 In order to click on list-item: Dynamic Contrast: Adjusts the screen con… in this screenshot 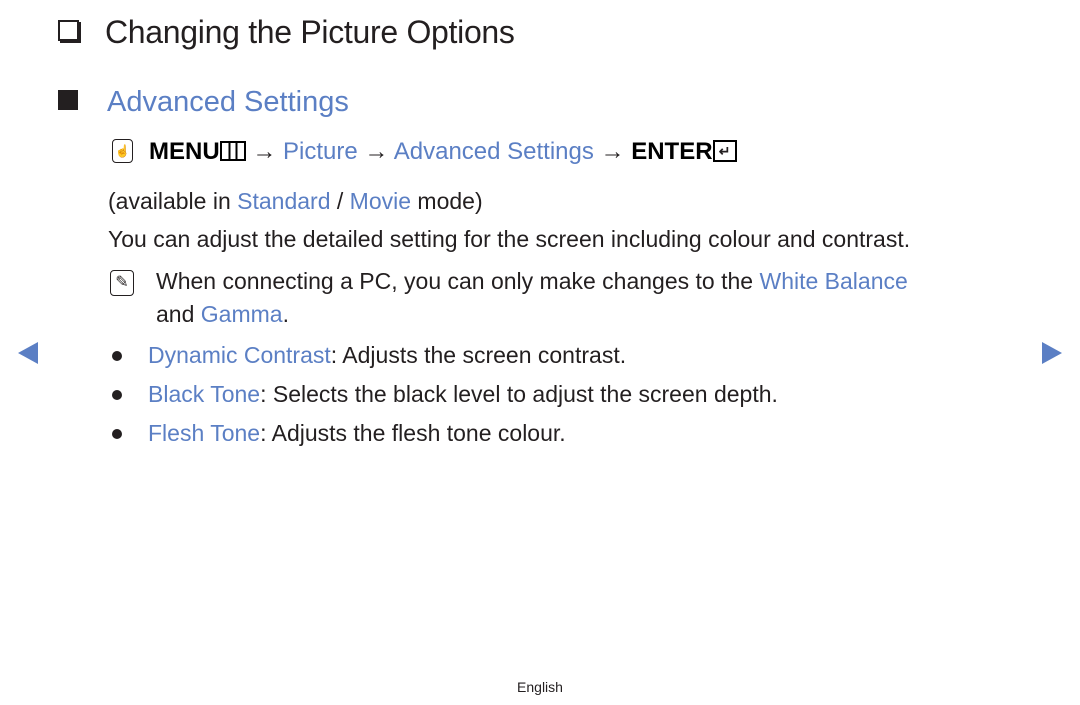, I will do `click(387, 355)`.